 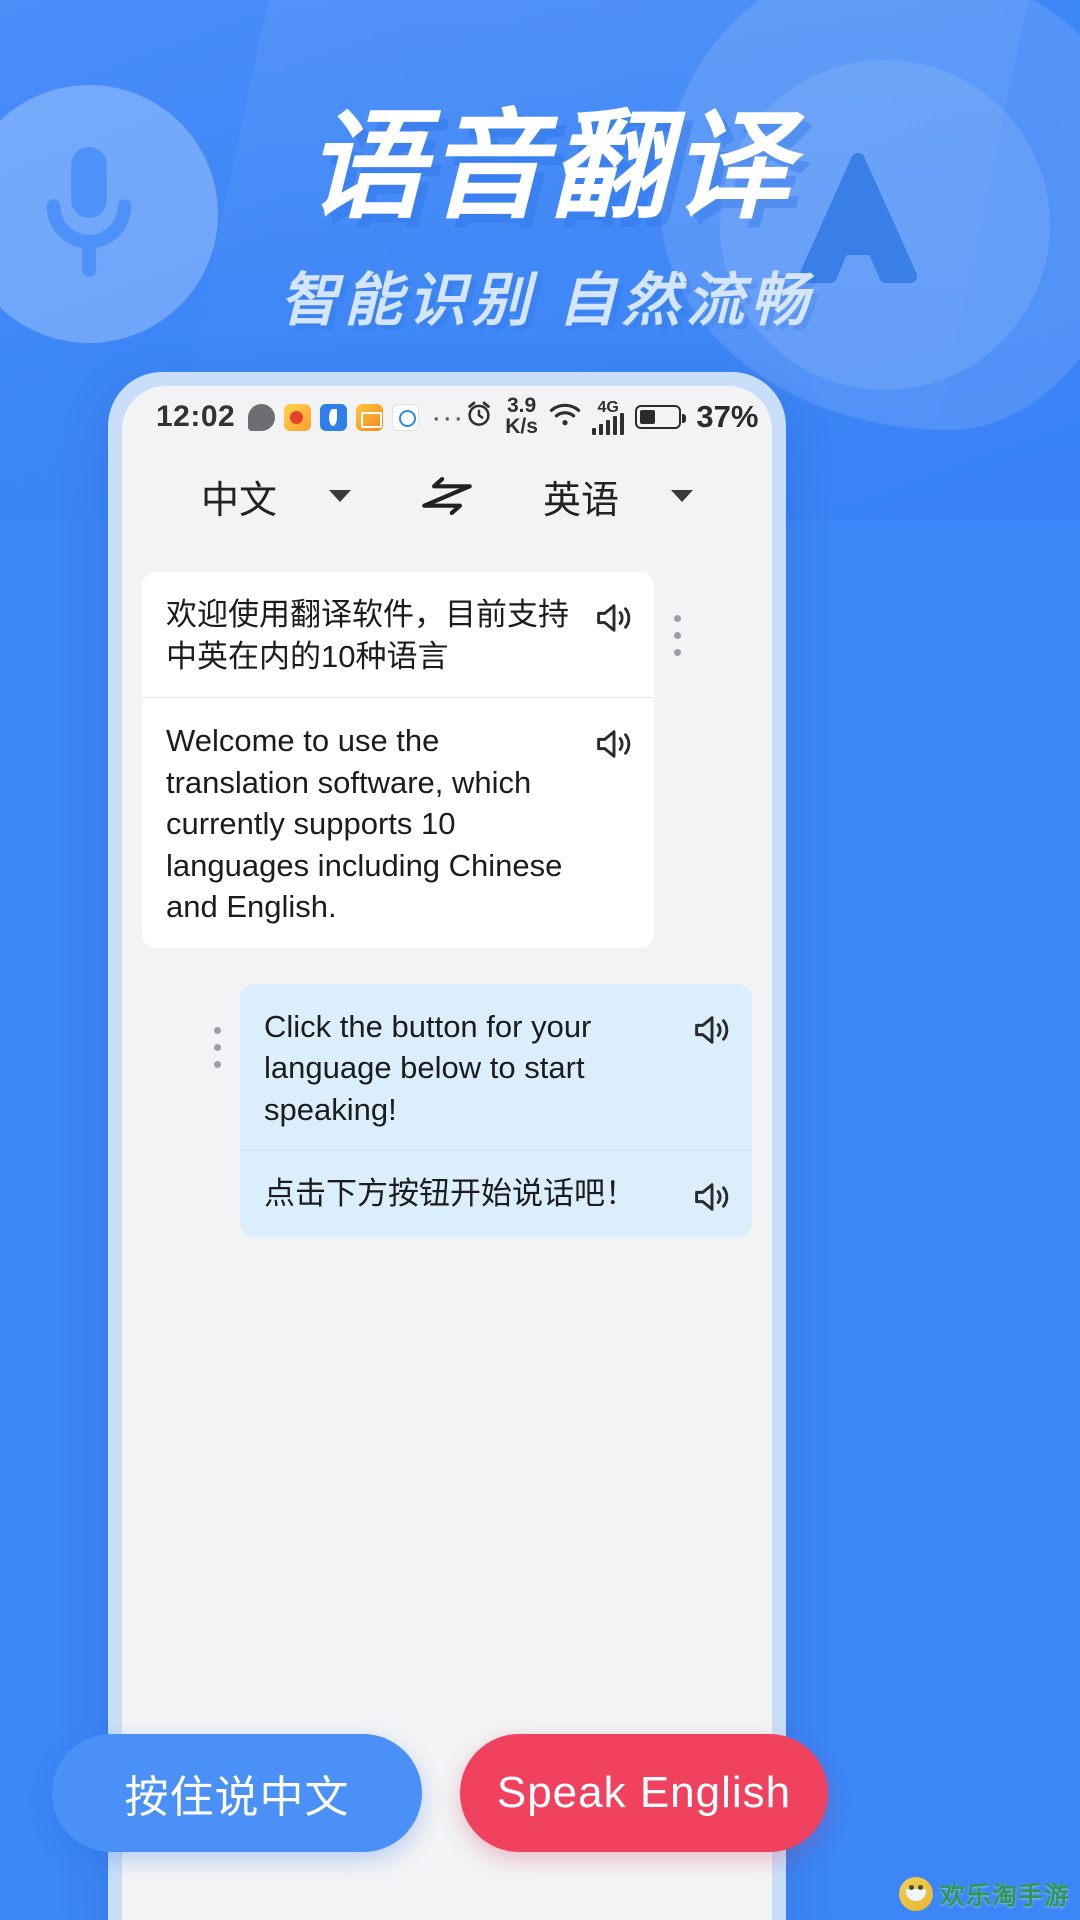 I want to click on swap-languages-button, so click(x=447, y=496).